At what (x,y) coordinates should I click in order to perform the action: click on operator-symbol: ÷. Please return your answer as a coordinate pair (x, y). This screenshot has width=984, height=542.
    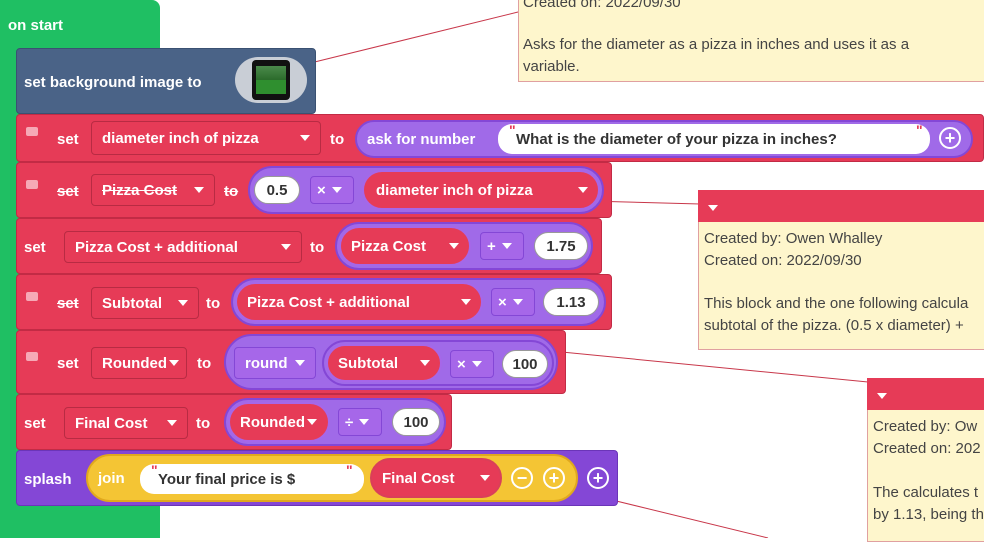
    Looking at the image, I should click on (349, 422).